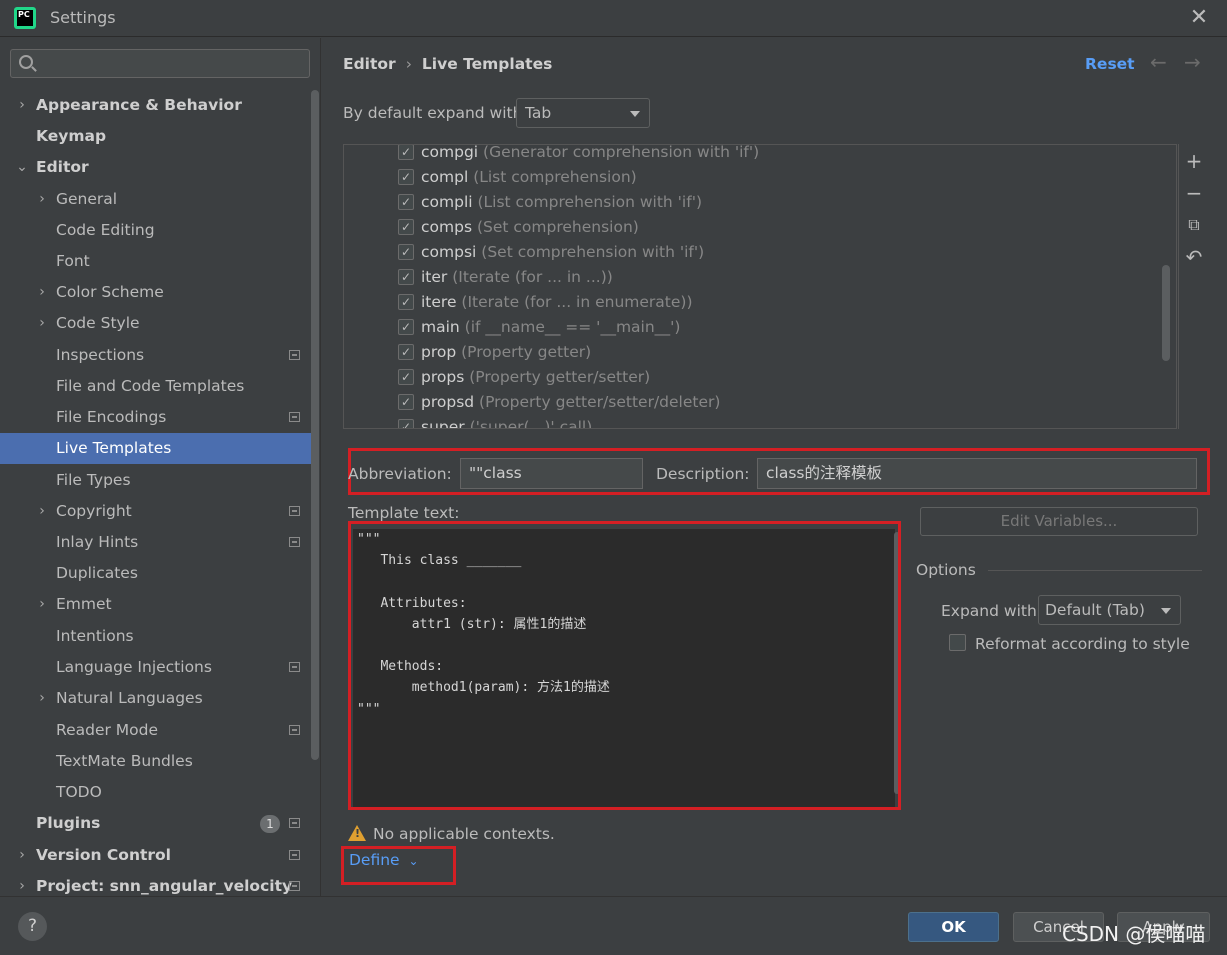  Describe the element at coordinates (110, 292) in the screenshot. I see `sidebar-item-label: Color Scheme` at that location.